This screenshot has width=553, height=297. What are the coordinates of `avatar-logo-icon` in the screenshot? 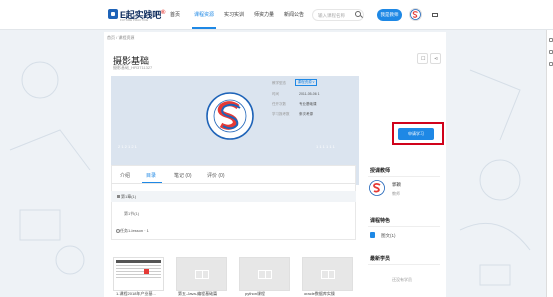 It's located at (415, 14).